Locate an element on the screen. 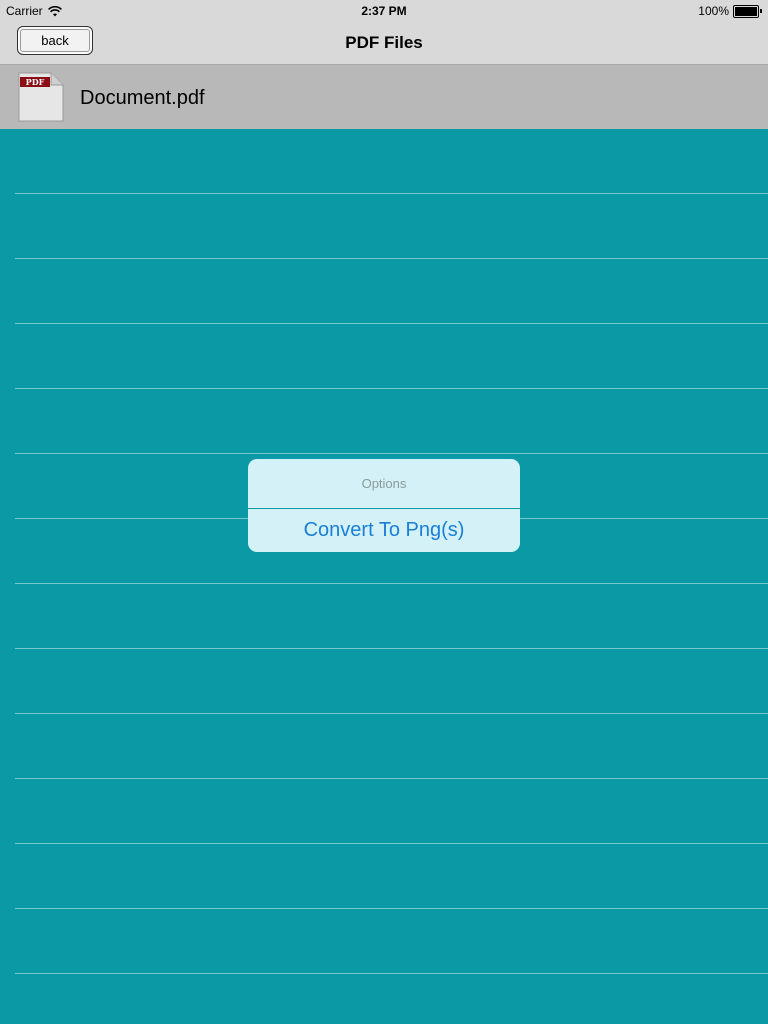 The image size is (768, 1024). status-right: 100% is located at coordinates (730, 11).